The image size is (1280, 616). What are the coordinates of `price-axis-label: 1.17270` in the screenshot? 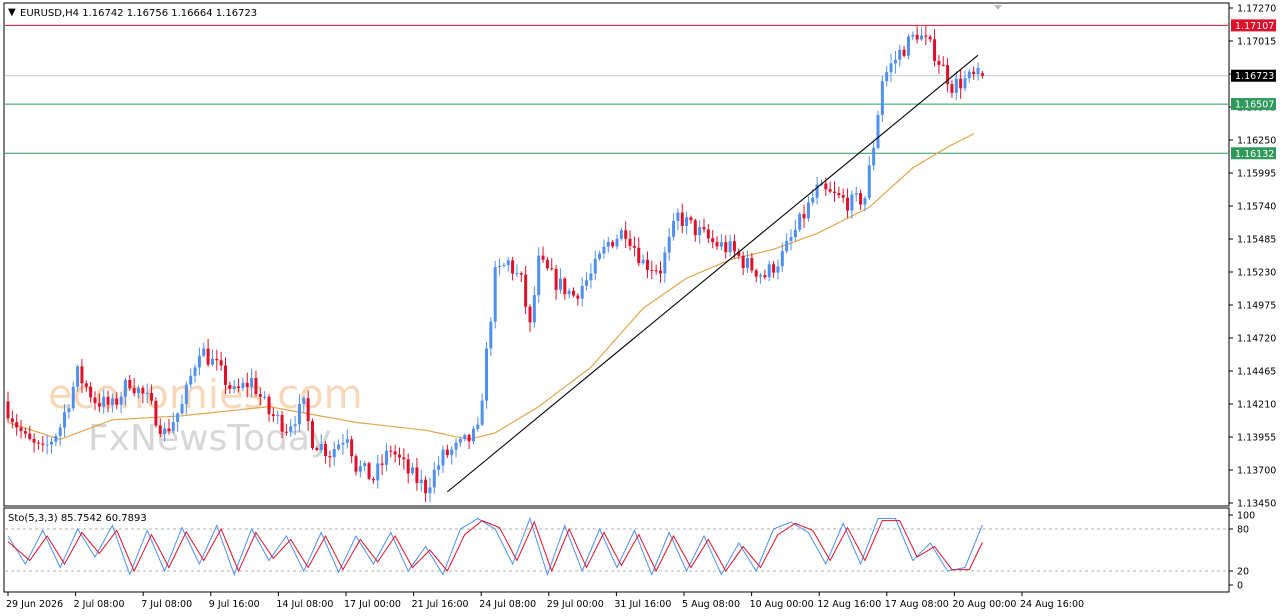 It's located at (1256, 9).